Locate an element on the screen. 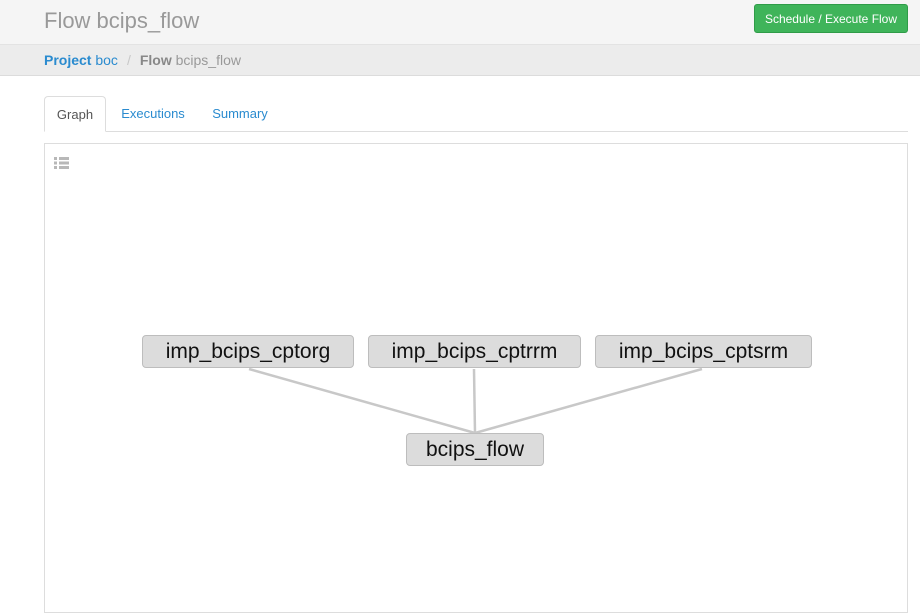  page-title: Flow bcips_flow is located at coordinates (122, 20).